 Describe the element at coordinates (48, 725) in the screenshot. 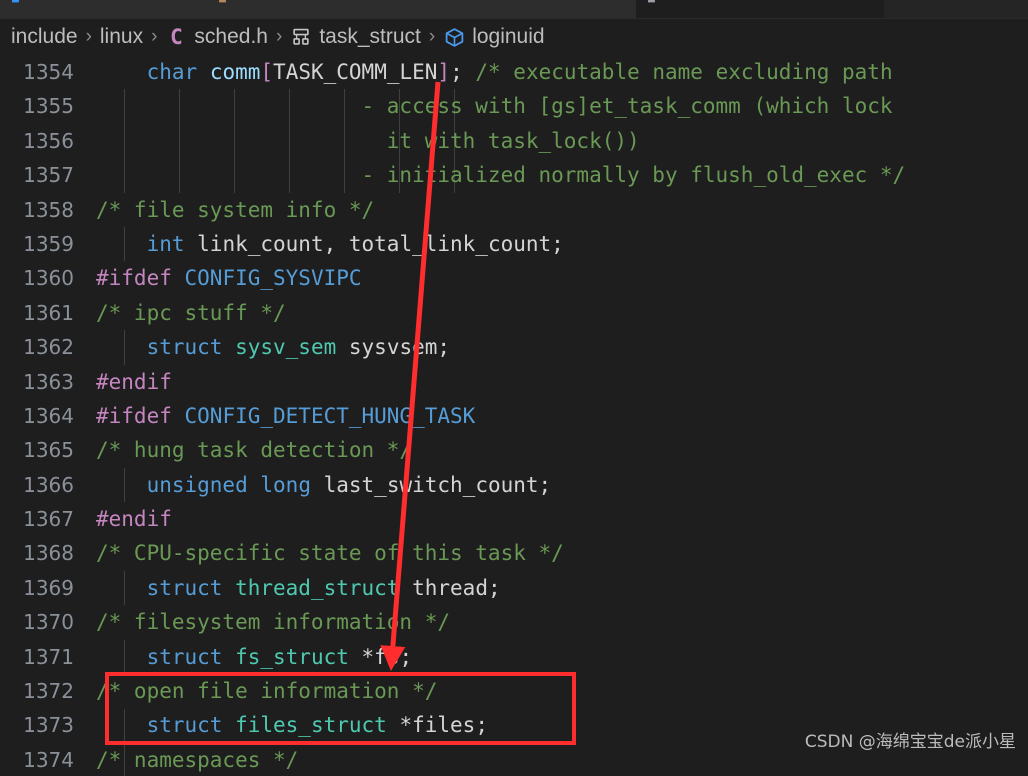

I see `line-number: 1373` at that location.